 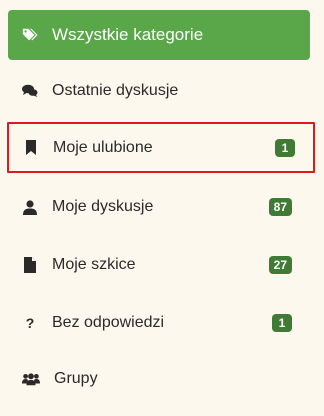 What do you see at coordinates (280, 265) in the screenshot?
I see `count-badge: 27` at bounding box center [280, 265].